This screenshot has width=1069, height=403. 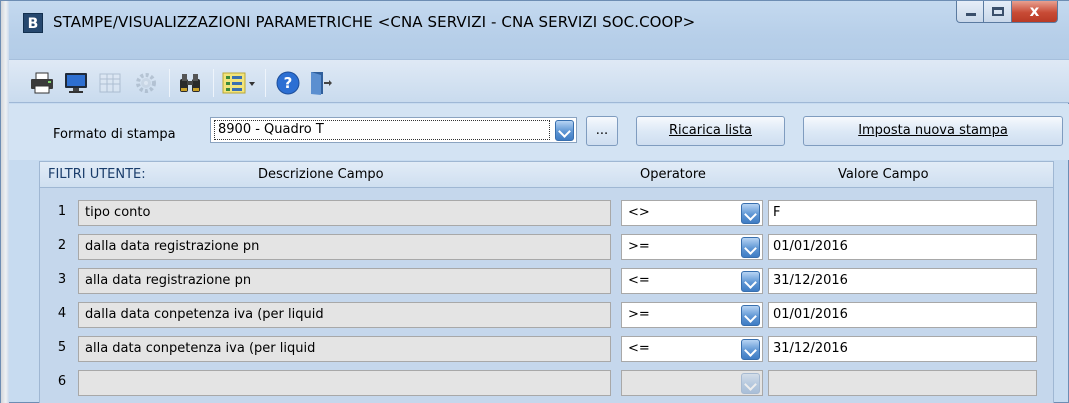 I want to click on field-description: dalla data registrazione pn, so click(x=344, y=247).